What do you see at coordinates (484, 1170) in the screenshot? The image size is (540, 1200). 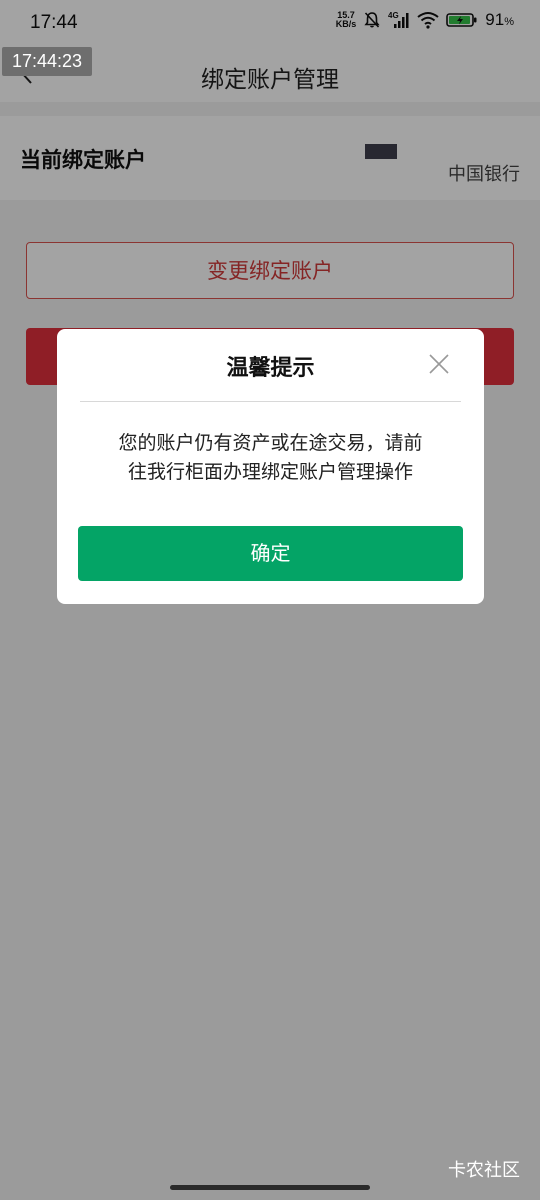 I see `watermark: 卡农社区` at bounding box center [484, 1170].